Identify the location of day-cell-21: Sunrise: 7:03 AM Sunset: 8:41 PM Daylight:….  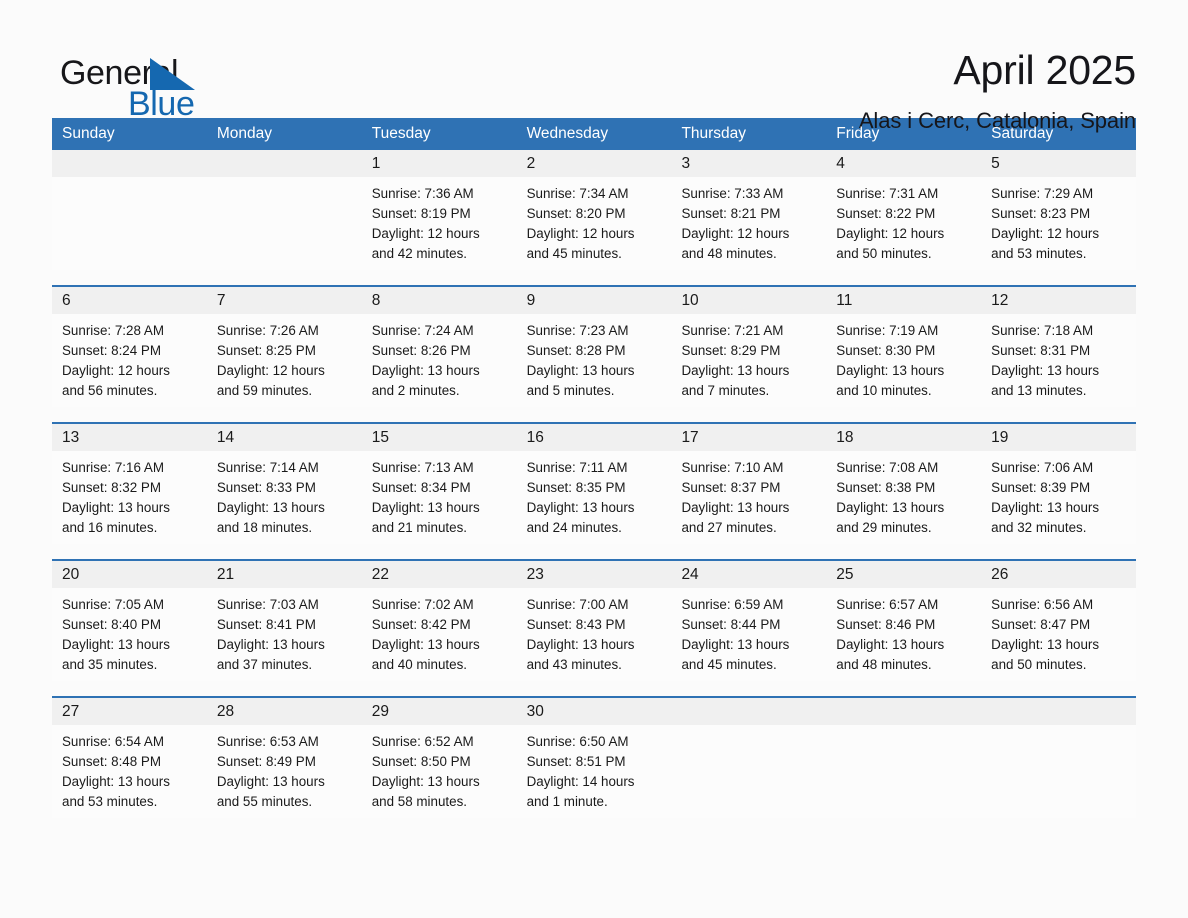
(284, 634).